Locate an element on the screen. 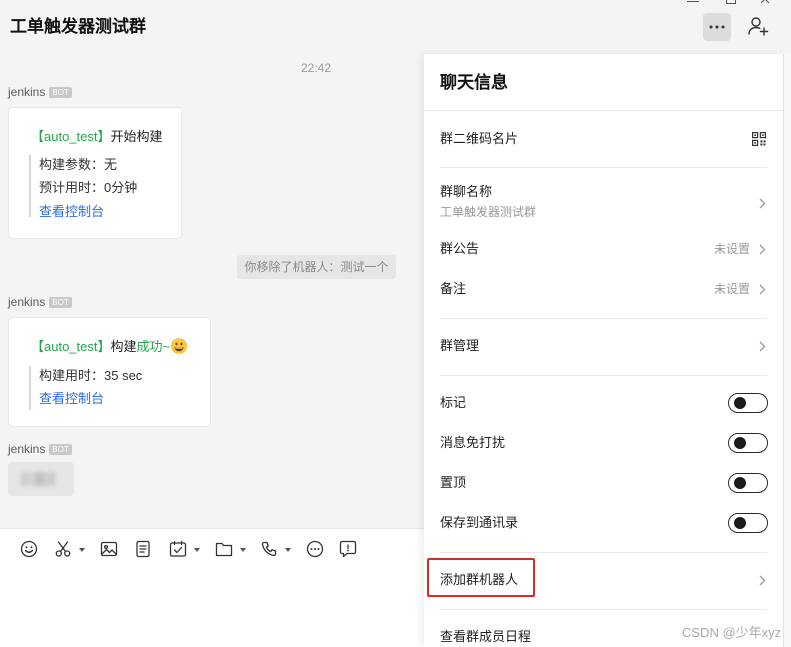 The height and width of the screenshot is (647, 791). more-tools-button is located at coordinates (315, 549).